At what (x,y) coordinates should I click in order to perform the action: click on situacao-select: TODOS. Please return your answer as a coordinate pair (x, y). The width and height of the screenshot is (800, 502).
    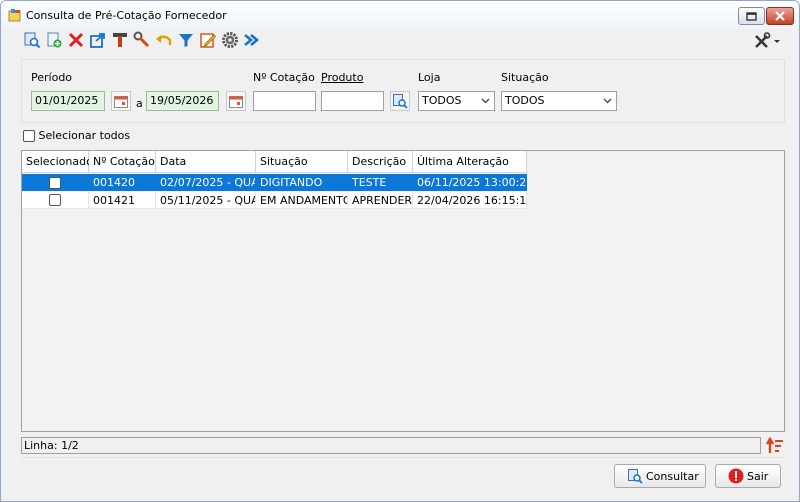
    Looking at the image, I should click on (559, 101).